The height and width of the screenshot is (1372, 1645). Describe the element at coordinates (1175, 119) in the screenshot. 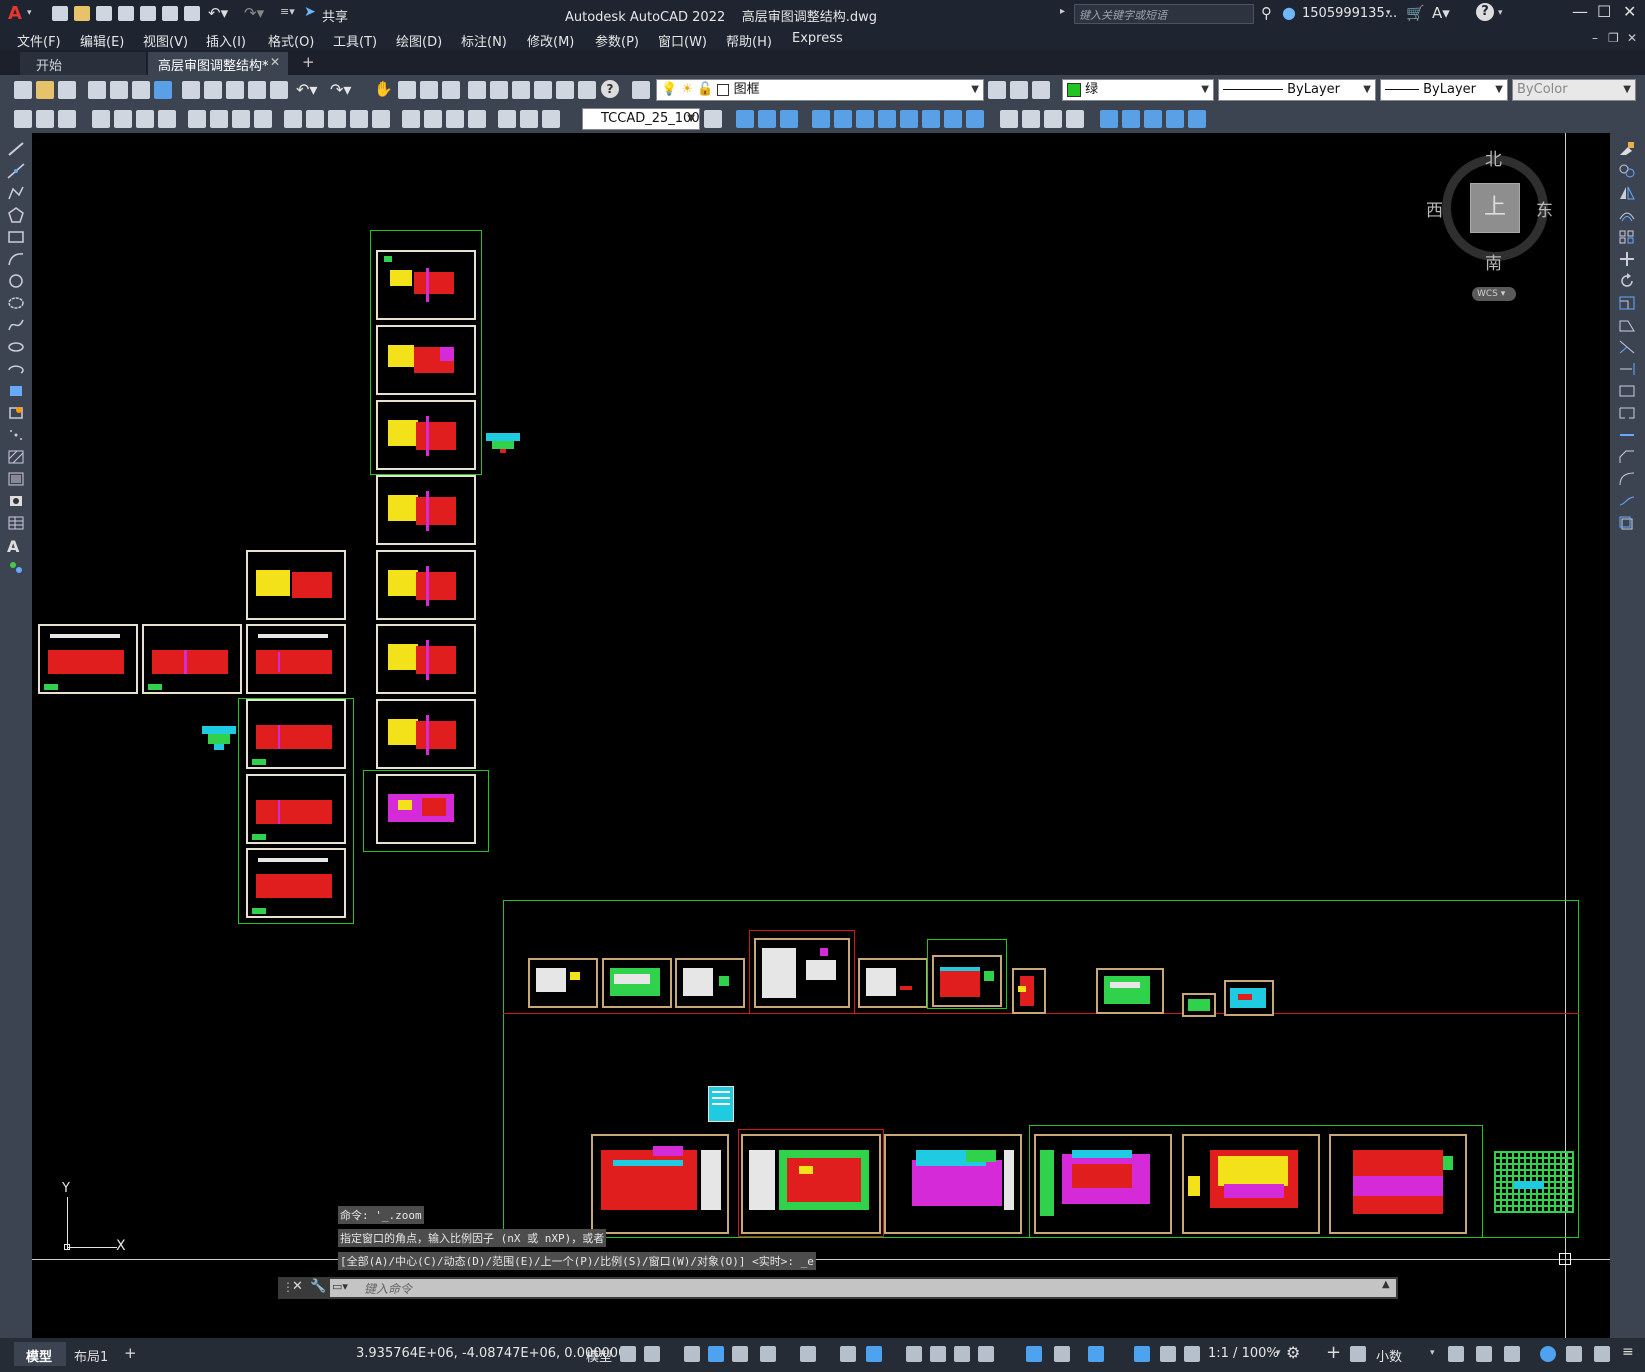

I see `tb2-solid-8-icon` at that location.